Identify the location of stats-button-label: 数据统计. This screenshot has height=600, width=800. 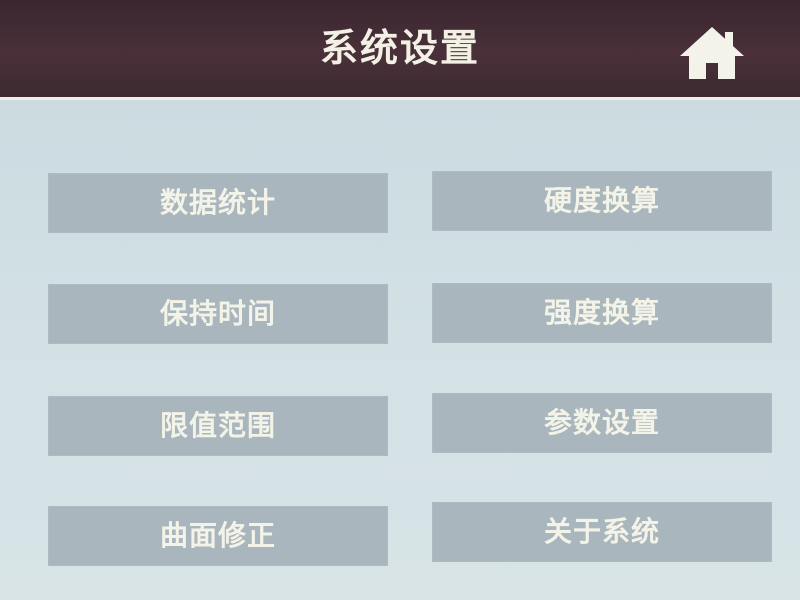
(217, 202).